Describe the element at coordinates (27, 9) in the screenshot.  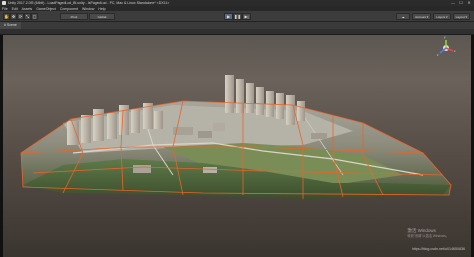
I see `menu-assets: Assets` at that location.